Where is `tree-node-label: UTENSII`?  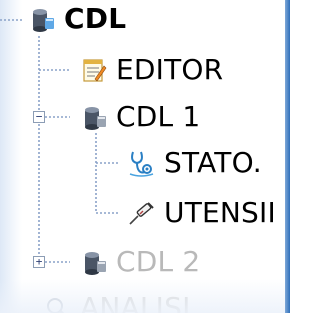 tree-node-label: UTENSII is located at coordinates (220, 212).